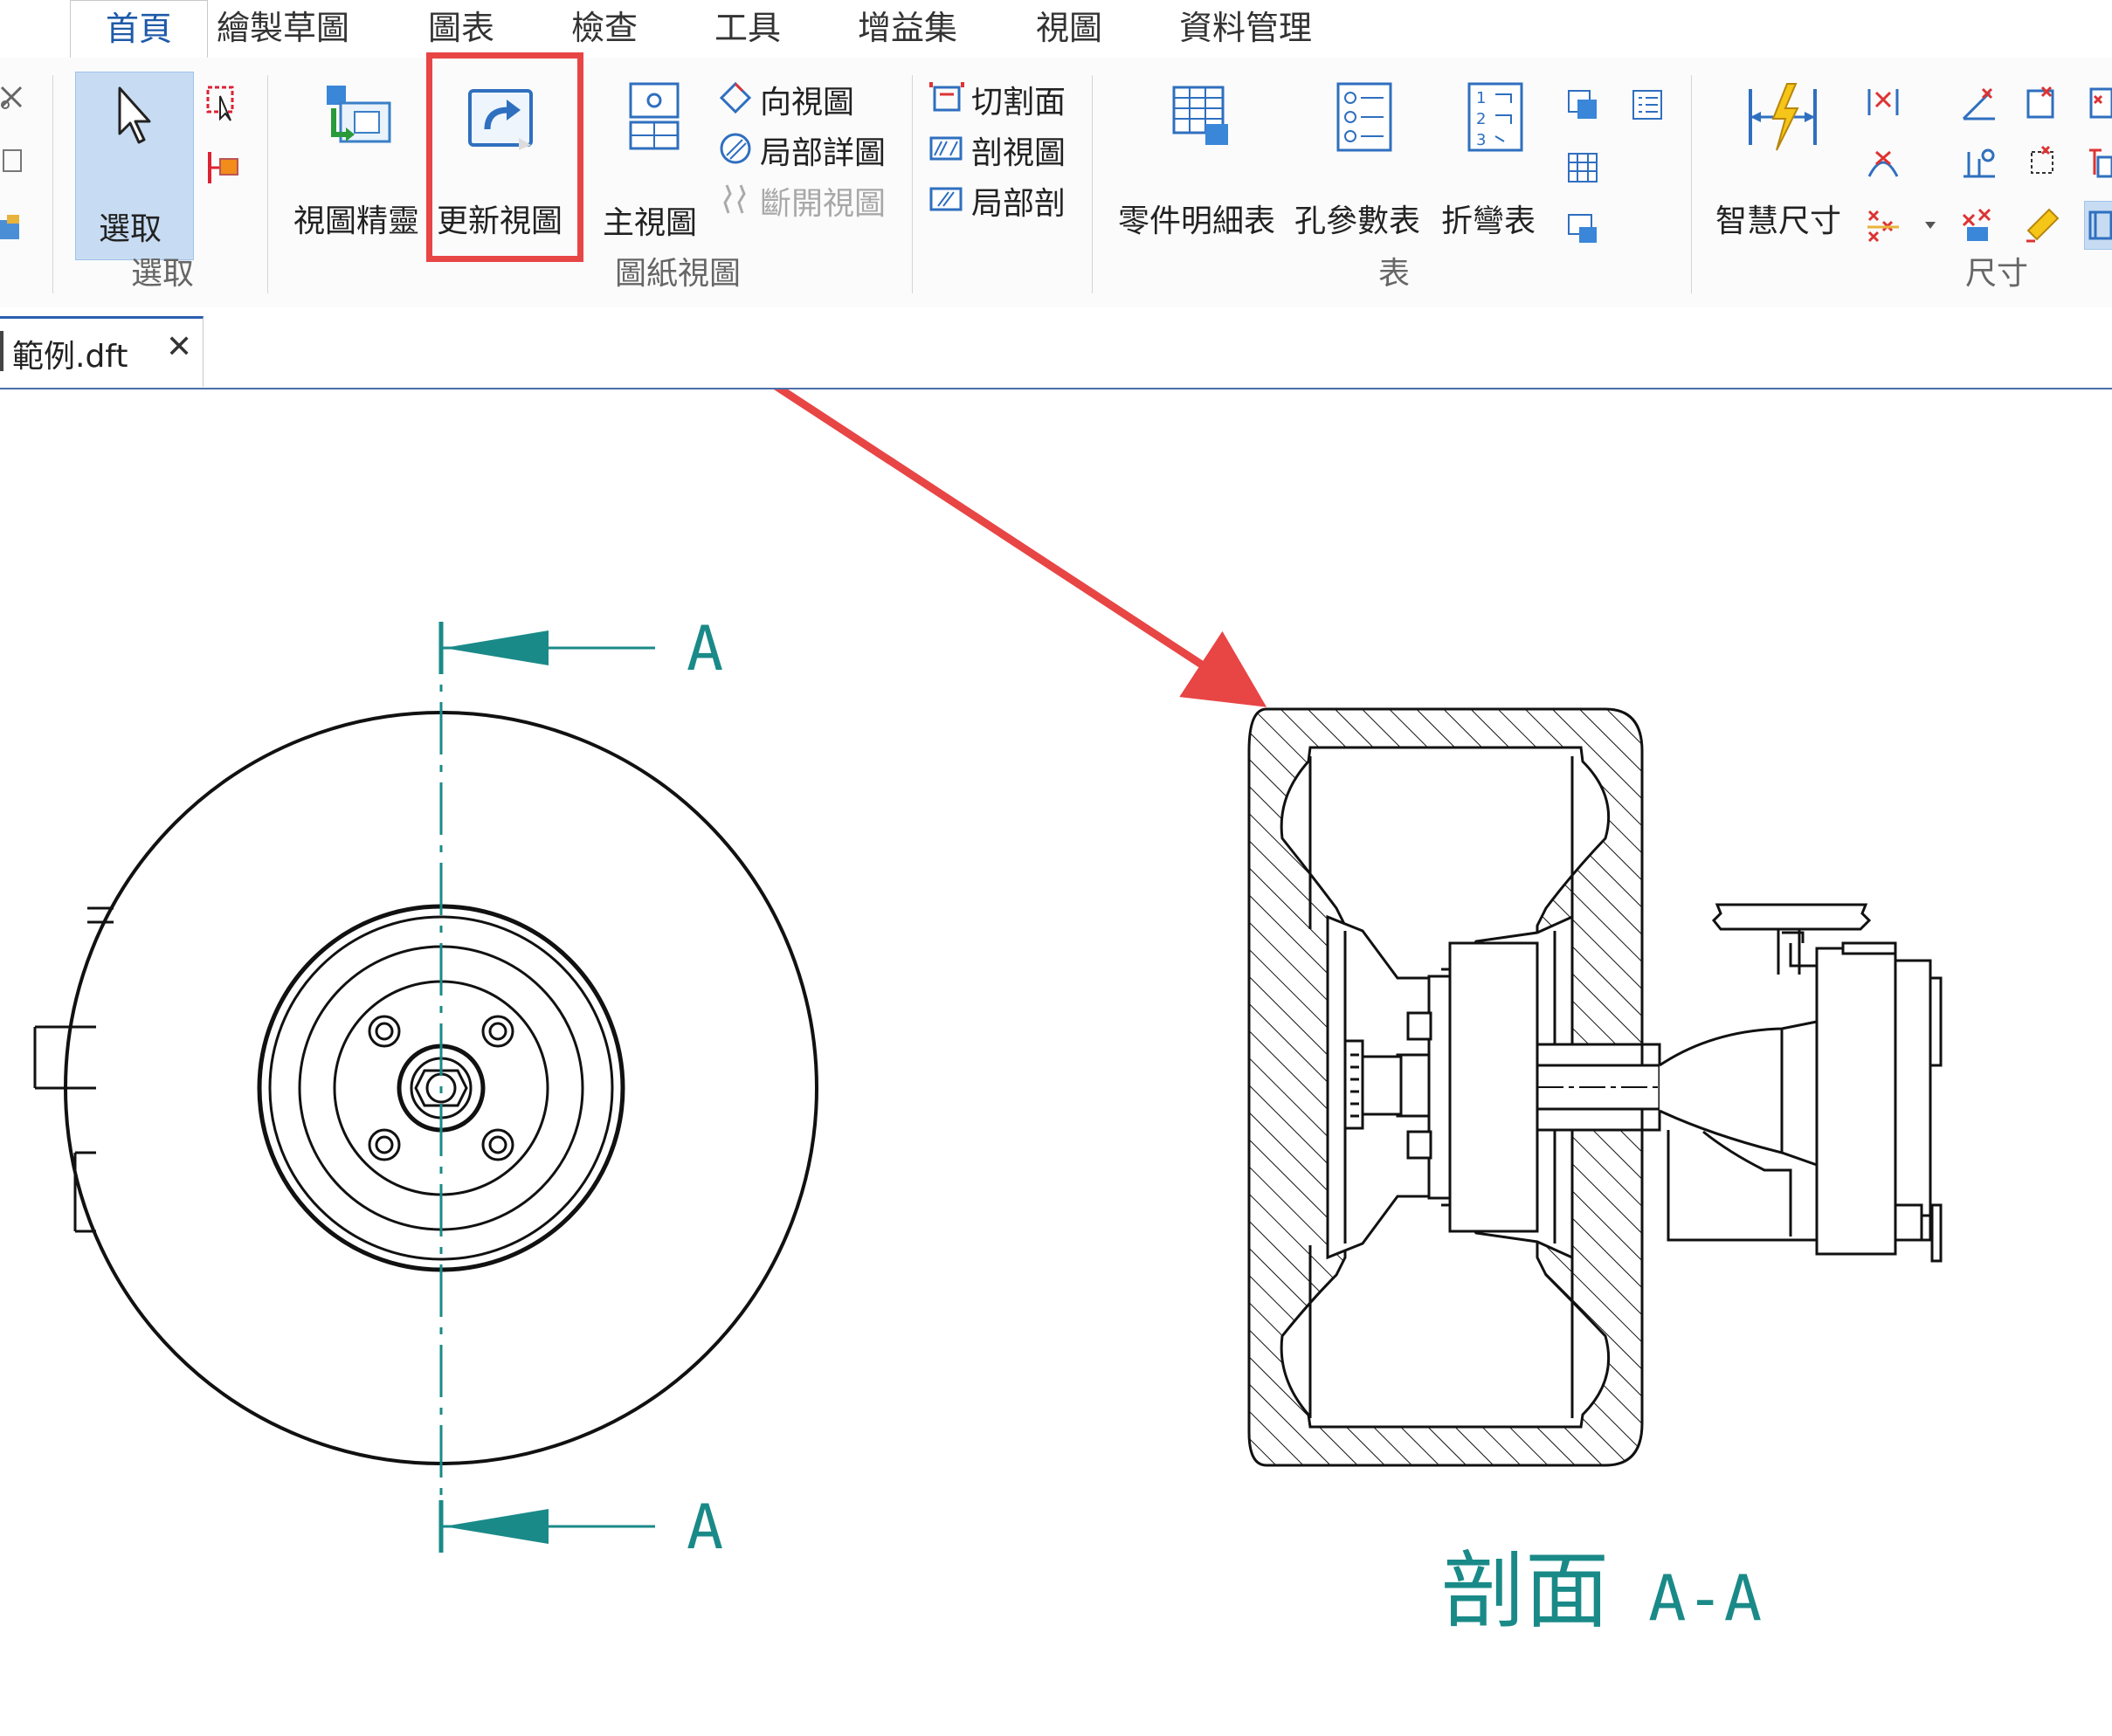 This screenshot has width=2112, height=1736. Describe the element at coordinates (1018, 153) in the screenshot. I see `section-view-label: 剖視圖` at that location.